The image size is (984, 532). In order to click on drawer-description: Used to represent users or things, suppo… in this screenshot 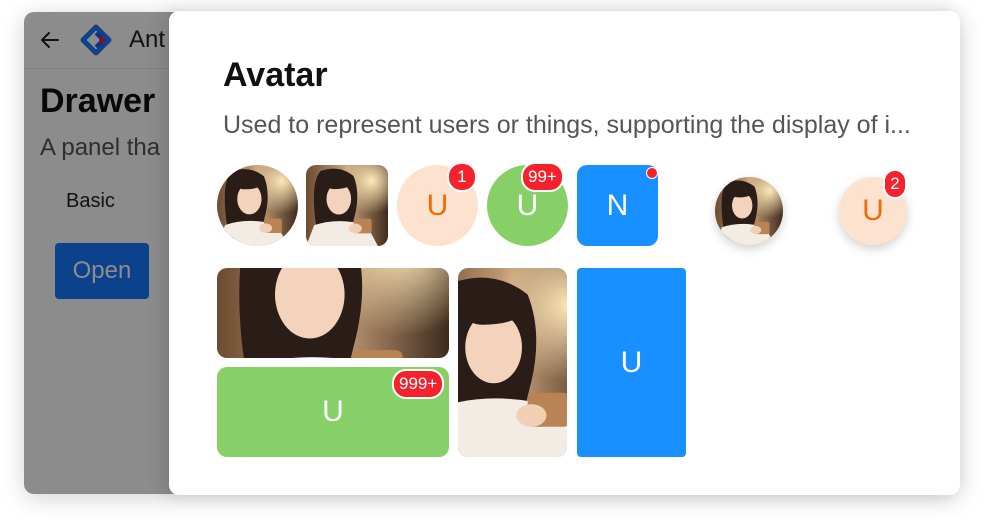, I will do `click(567, 125)`.